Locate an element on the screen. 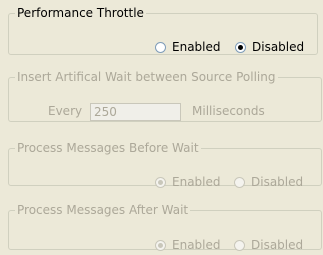 This screenshot has height=255, width=323. process-after-wait-disabled-radio: Disabled is located at coordinates (268, 245).